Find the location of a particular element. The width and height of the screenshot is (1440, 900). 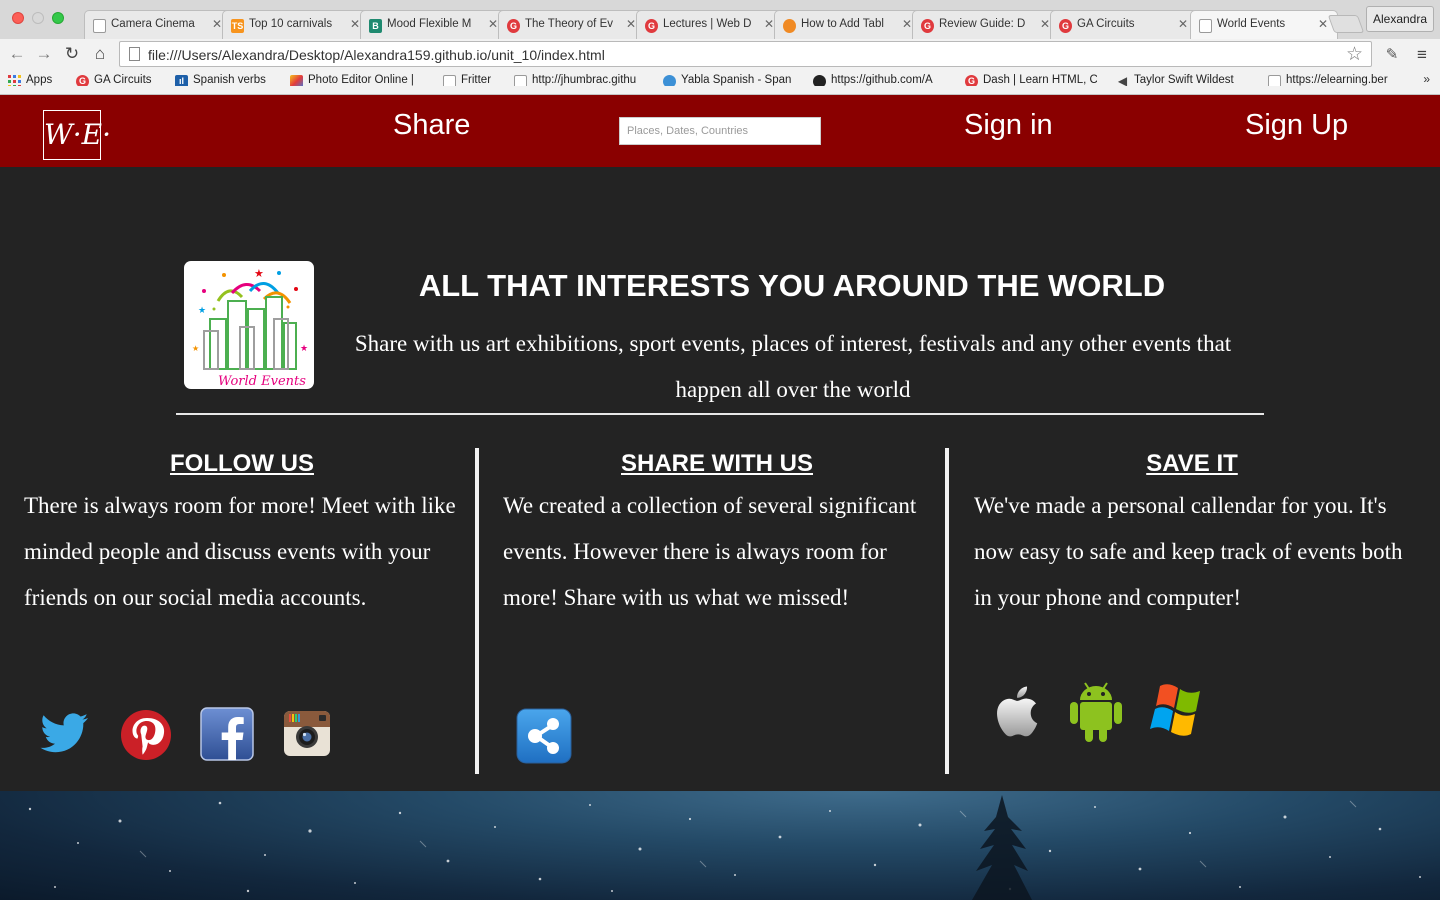

browser-tab: G Review Guide: D ✕ is located at coordinates (986, 24).